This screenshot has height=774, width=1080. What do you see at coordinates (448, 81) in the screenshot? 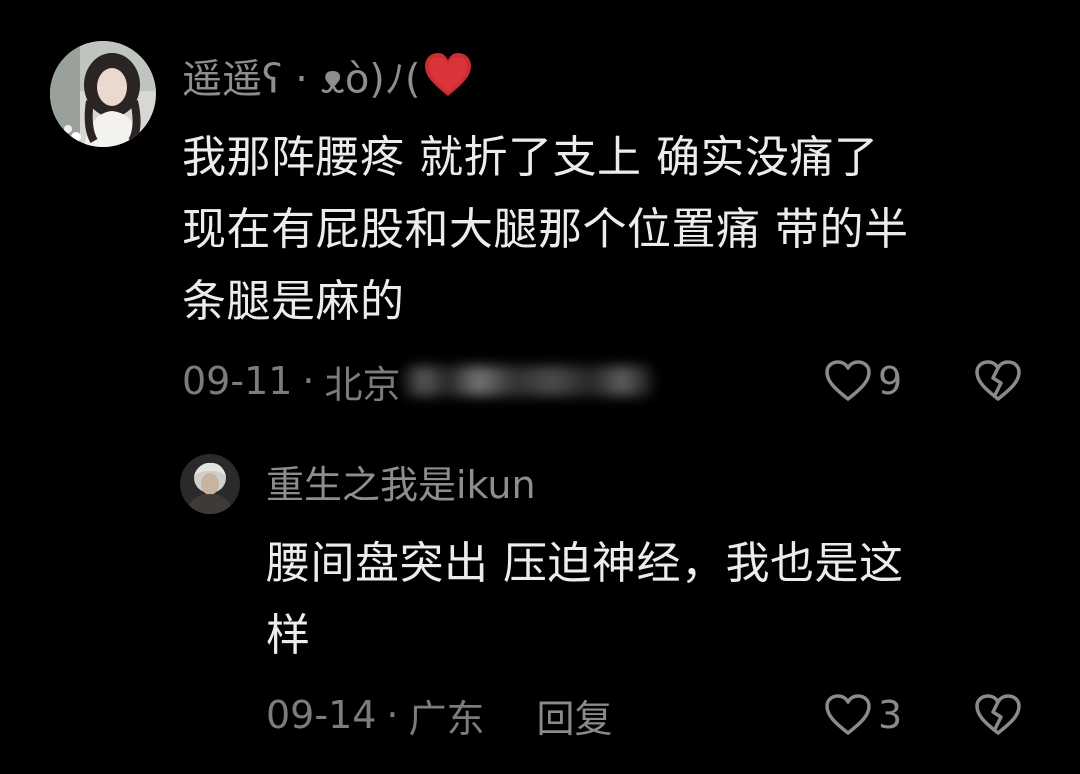
I see `heart-emoji-icon` at bounding box center [448, 81].